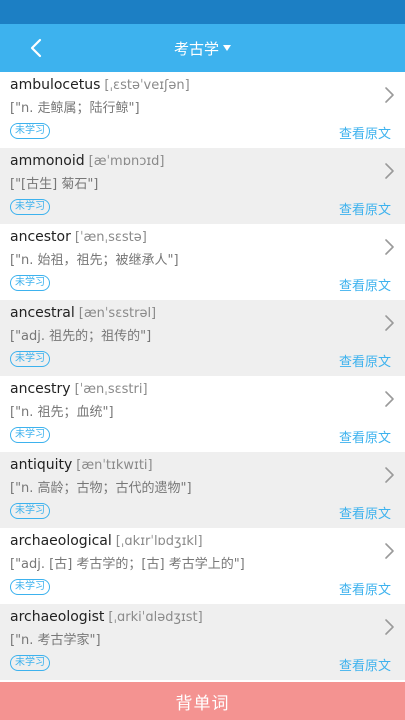 The height and width of the screenshot is (720, 405). I want to click on word-phonetic: [ˈænˌsɛstri], so click(111, 389).